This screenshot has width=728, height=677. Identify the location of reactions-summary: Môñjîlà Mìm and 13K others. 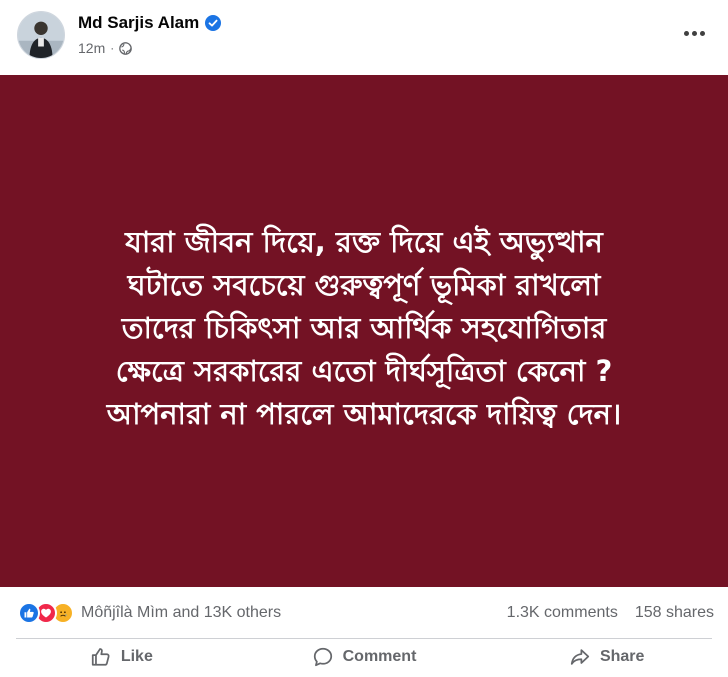
(149, 613).